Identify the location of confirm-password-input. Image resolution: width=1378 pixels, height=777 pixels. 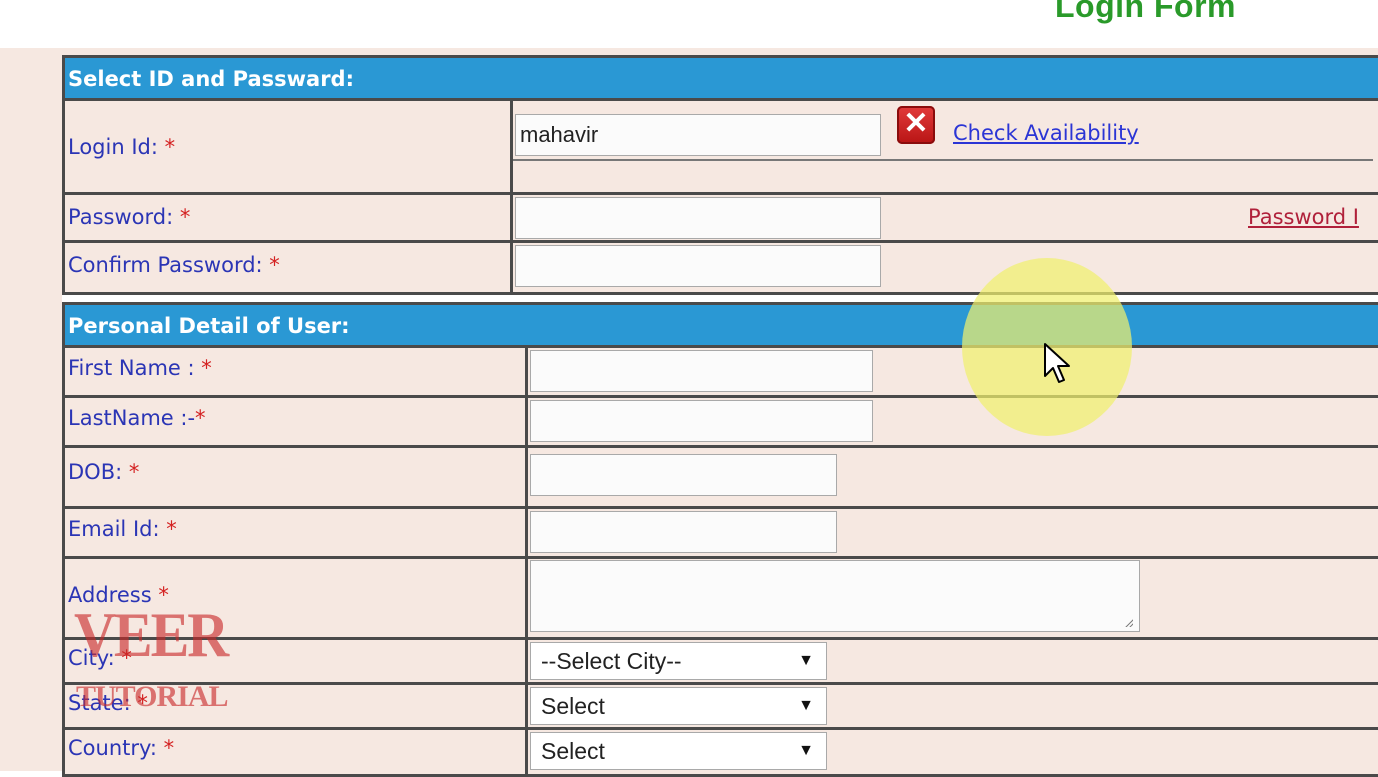
(698, 266).